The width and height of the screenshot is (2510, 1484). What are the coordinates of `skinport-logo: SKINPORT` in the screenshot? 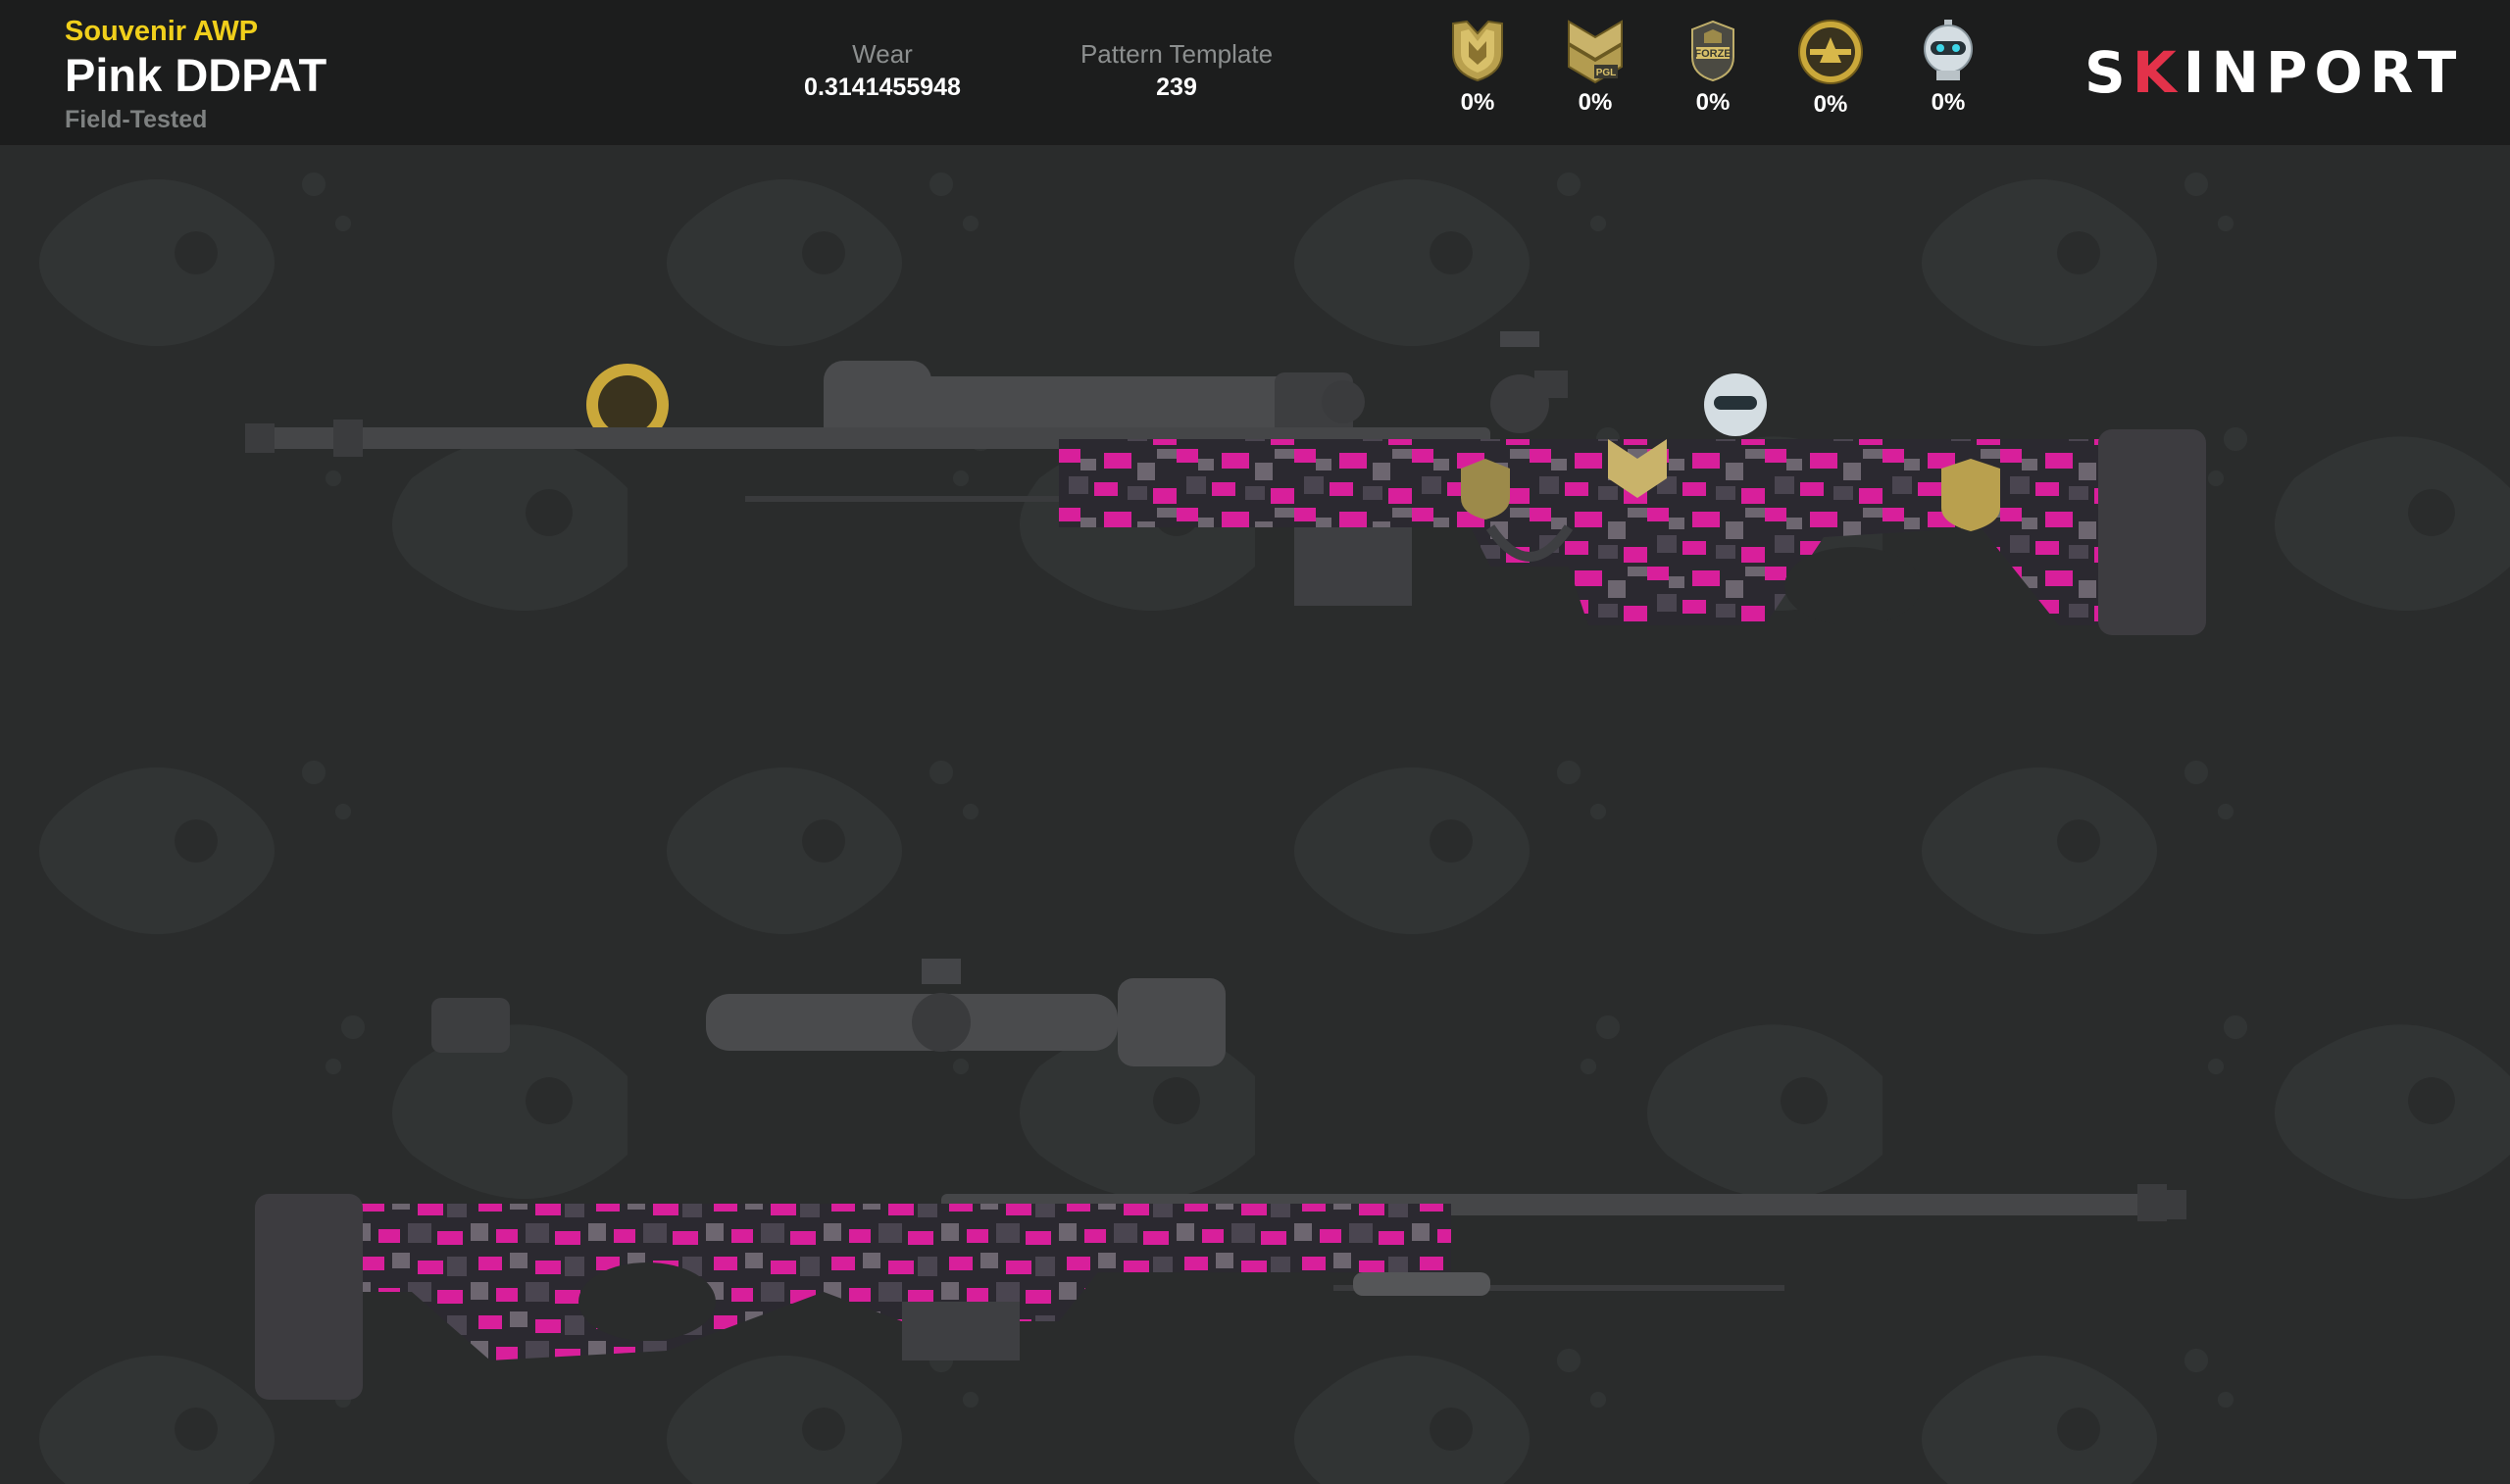 It's located at (2273, 72).